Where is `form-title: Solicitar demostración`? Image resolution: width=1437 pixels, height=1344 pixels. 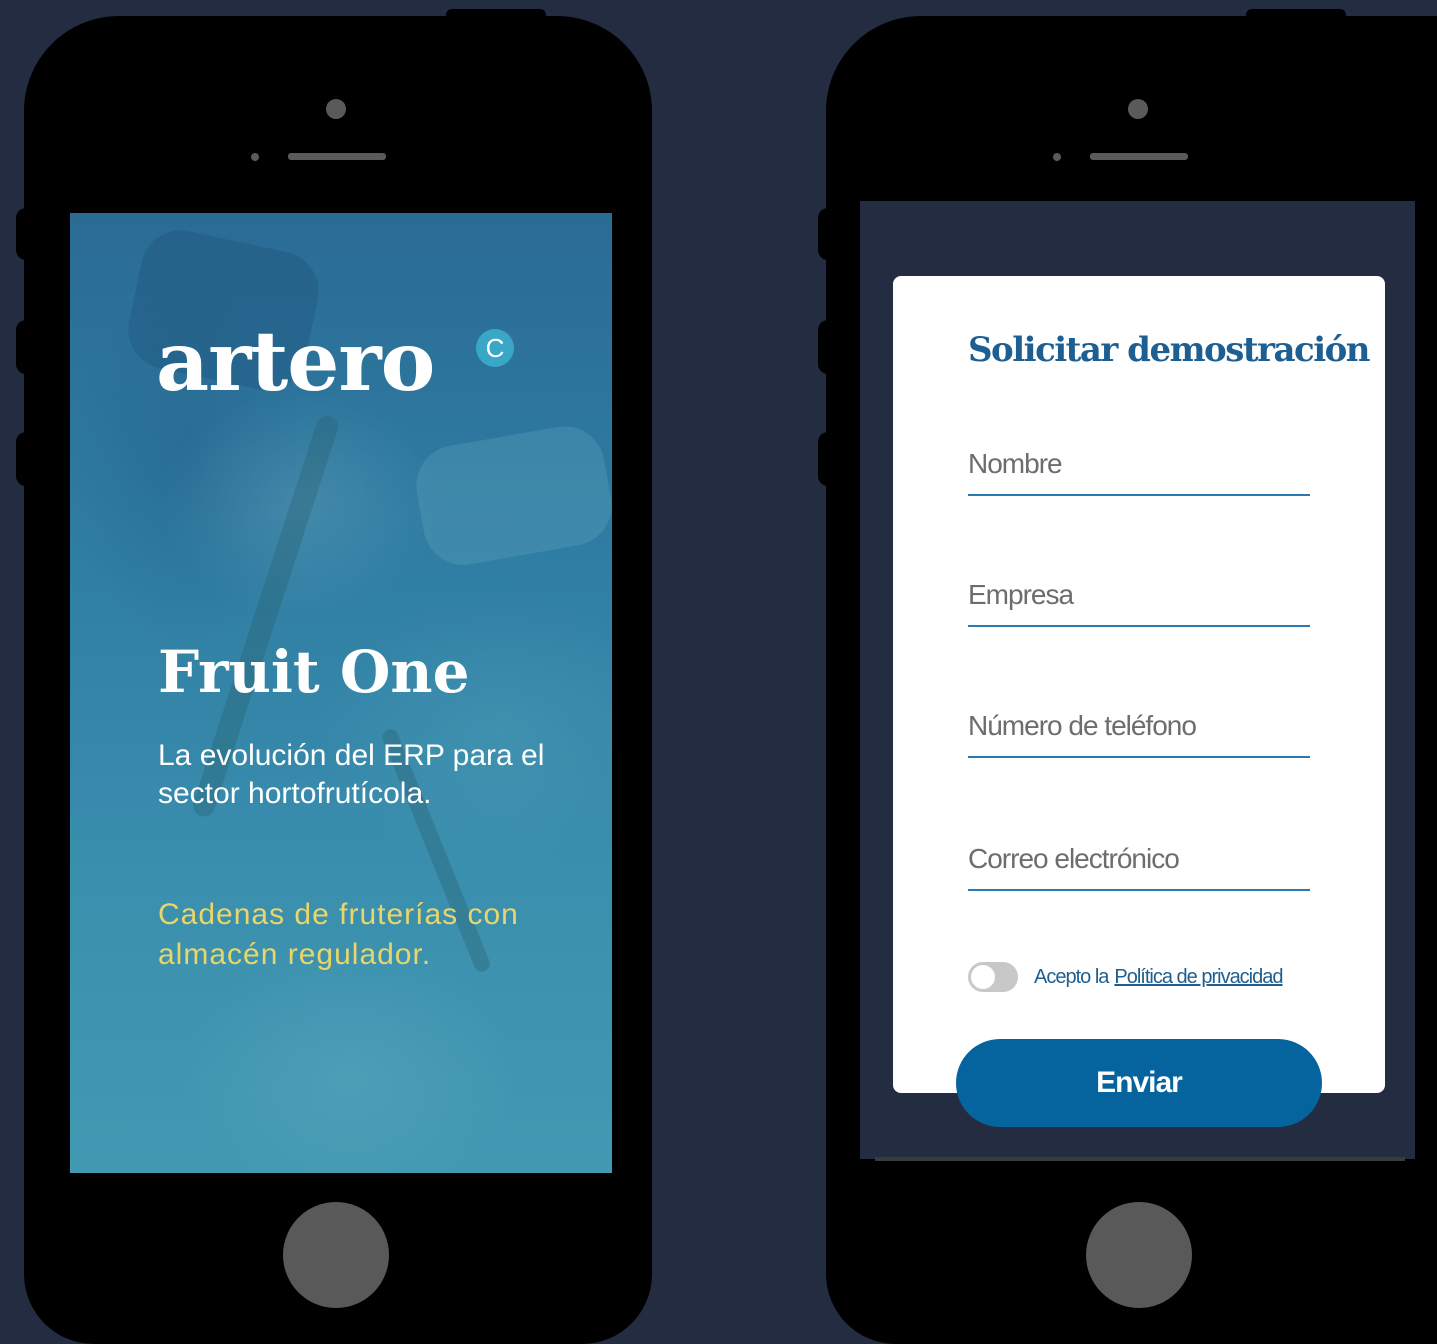 form-title: Solicitar demostración is located at coordinates (1169, 350).